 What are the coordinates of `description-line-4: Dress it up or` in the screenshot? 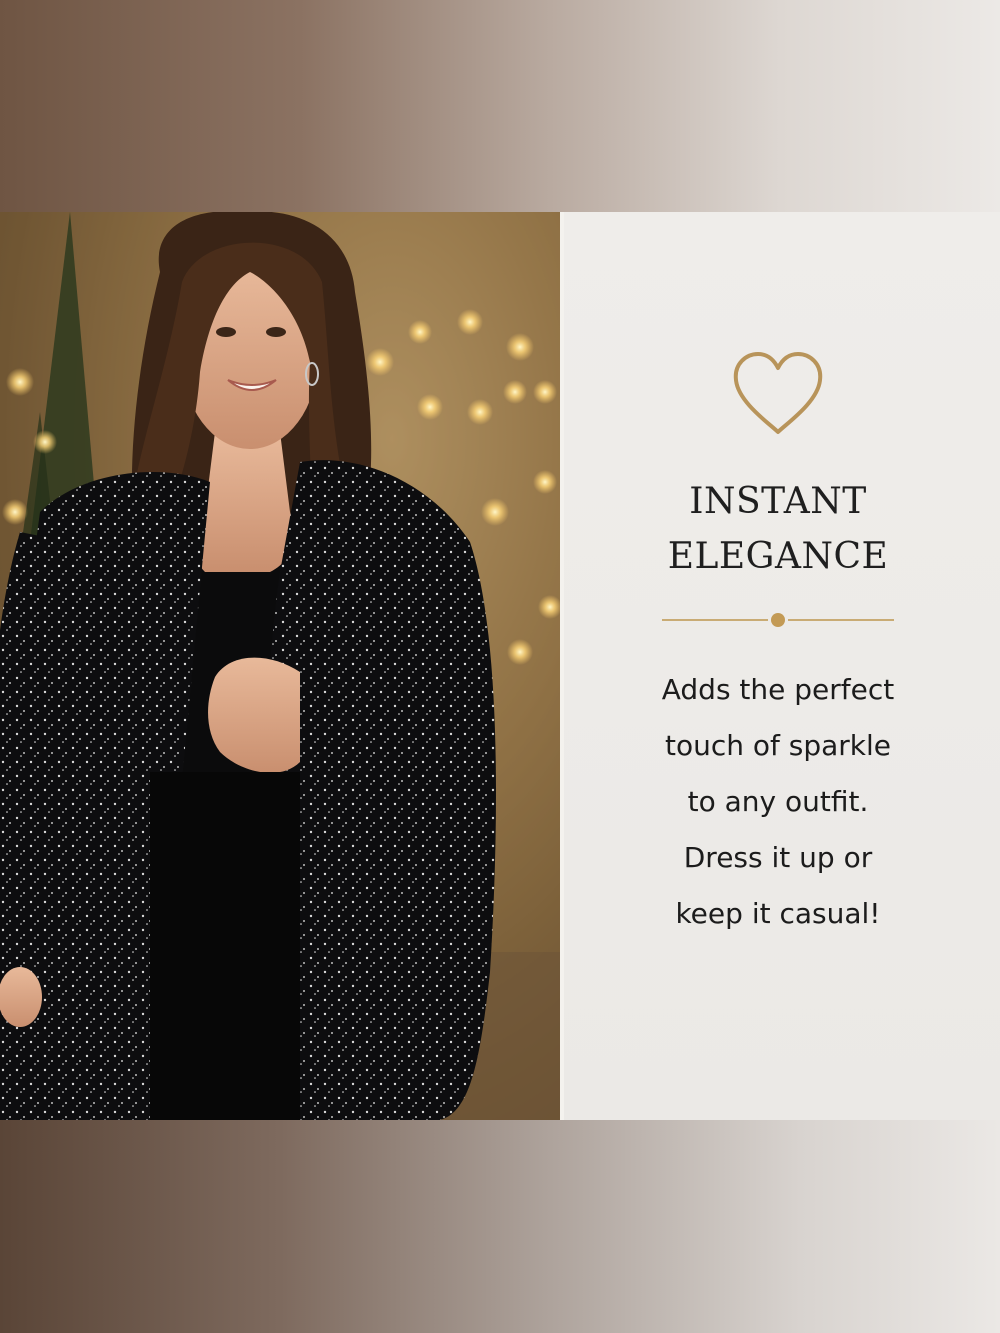 It's located at (778, 857).